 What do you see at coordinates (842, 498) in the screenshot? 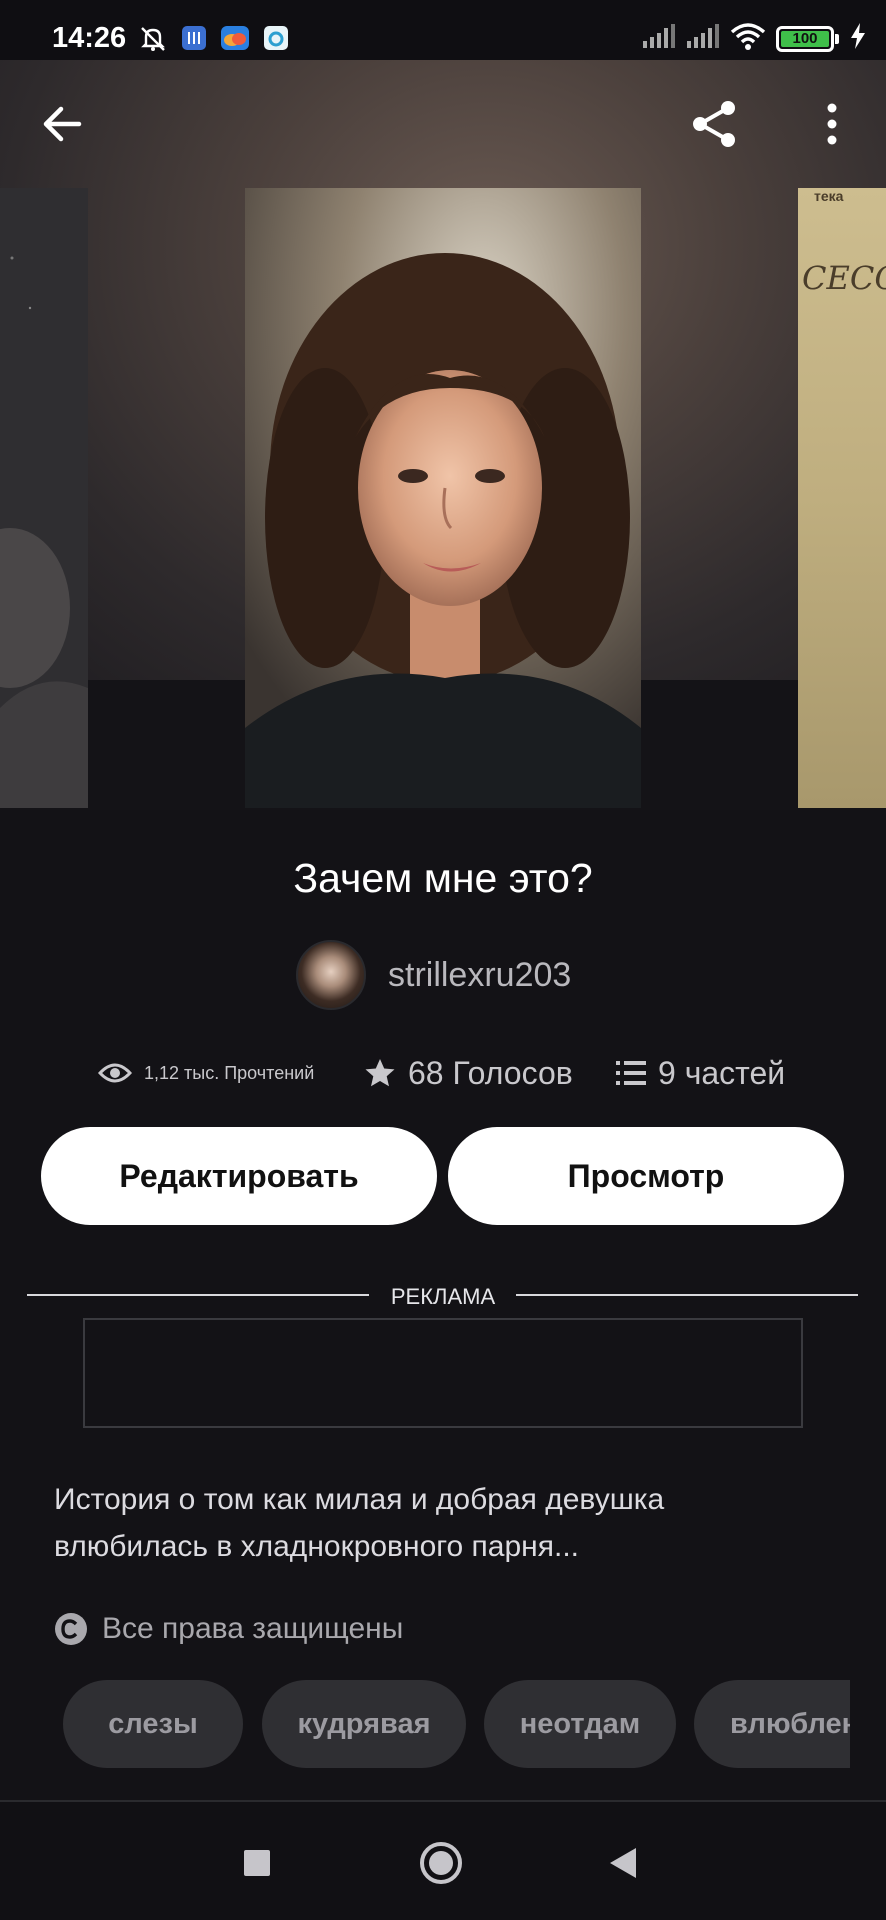
I see `cover-next: тека СЕССИЯ` at bounding box center [842, 498].